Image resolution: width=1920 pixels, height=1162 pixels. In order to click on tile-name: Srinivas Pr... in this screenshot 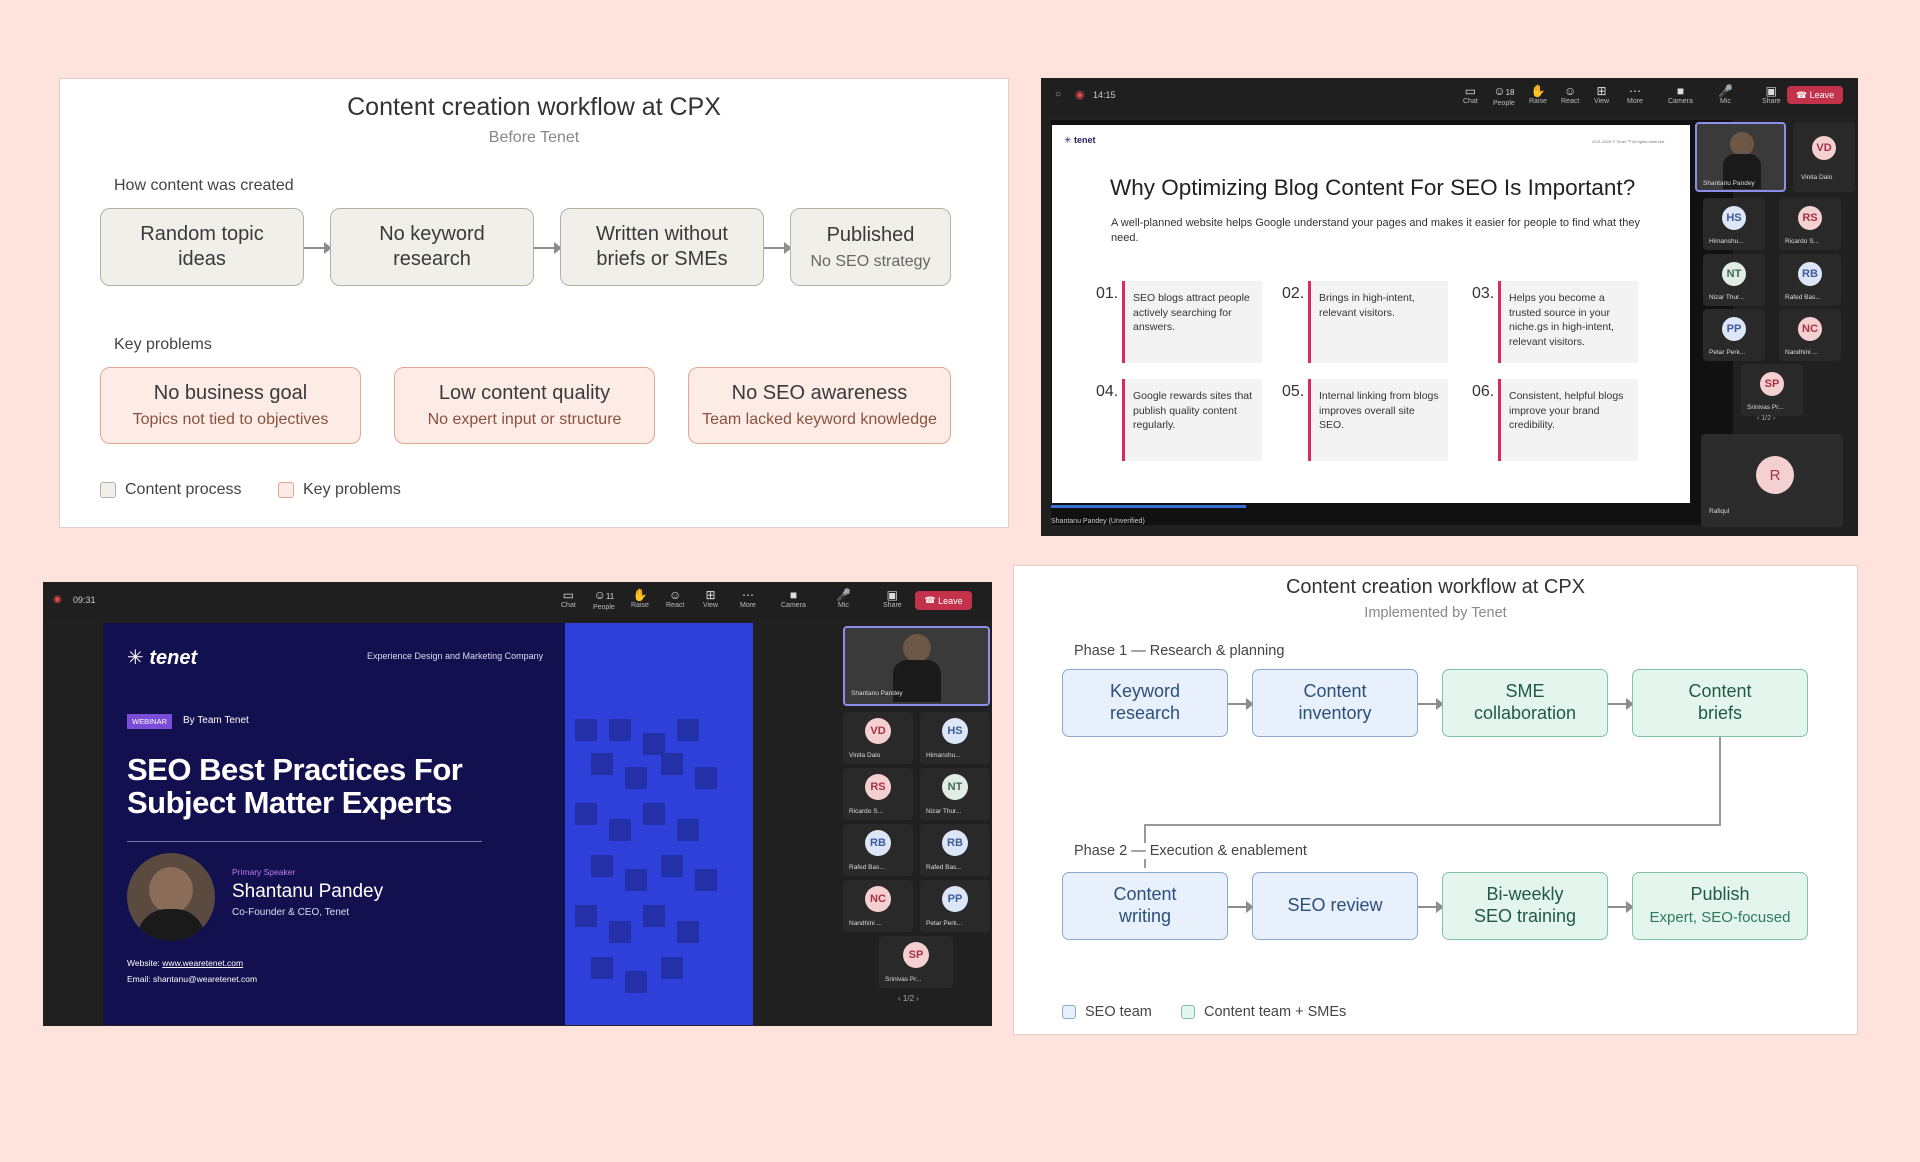, I will do `click(1765, 407)`.